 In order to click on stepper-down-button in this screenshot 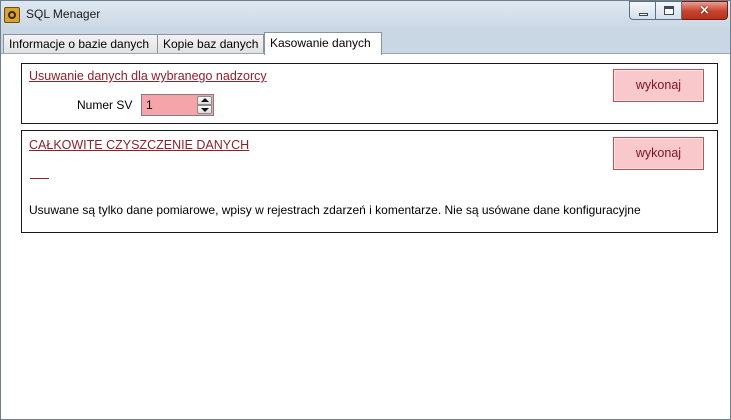, I will do `click(204, 109)`.